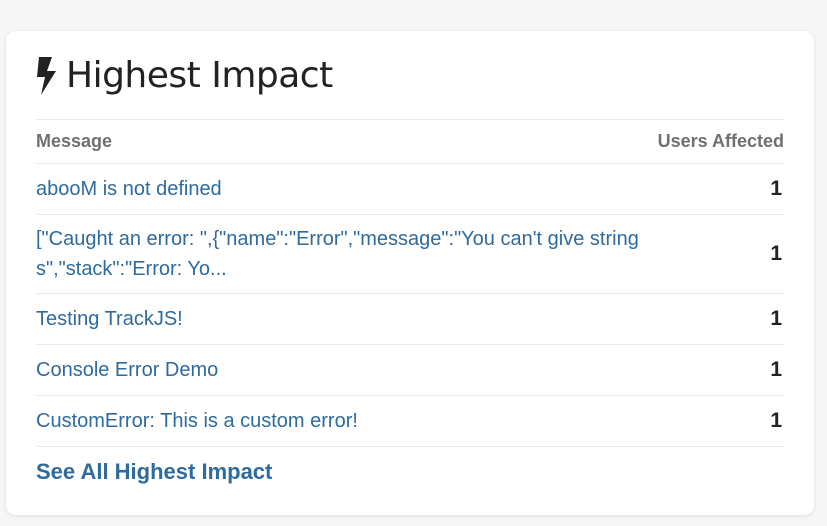 Image resolution: width=827 pixels, height=526 pixels. What do you see at coordinates (154, 471) in the screenshot?
I see `see-all-highest-impact-link: See All Highest Impact` at bounding box center [154, 471].